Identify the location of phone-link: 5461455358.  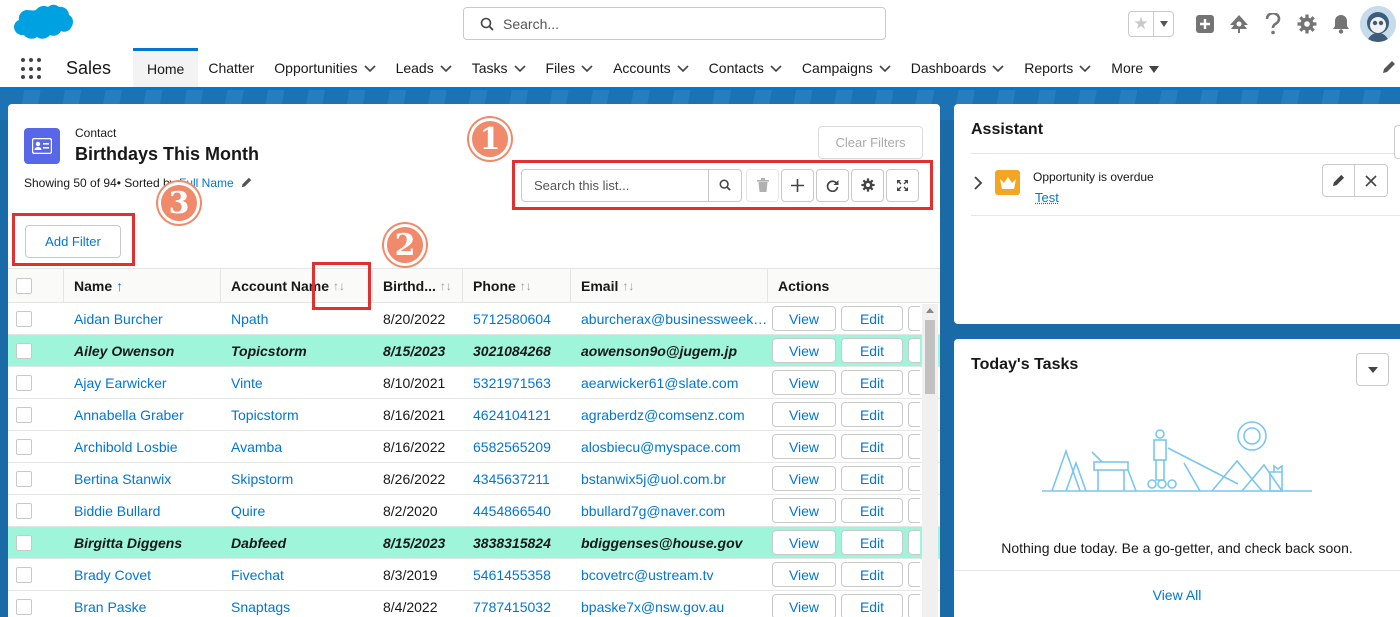
(517, 575).